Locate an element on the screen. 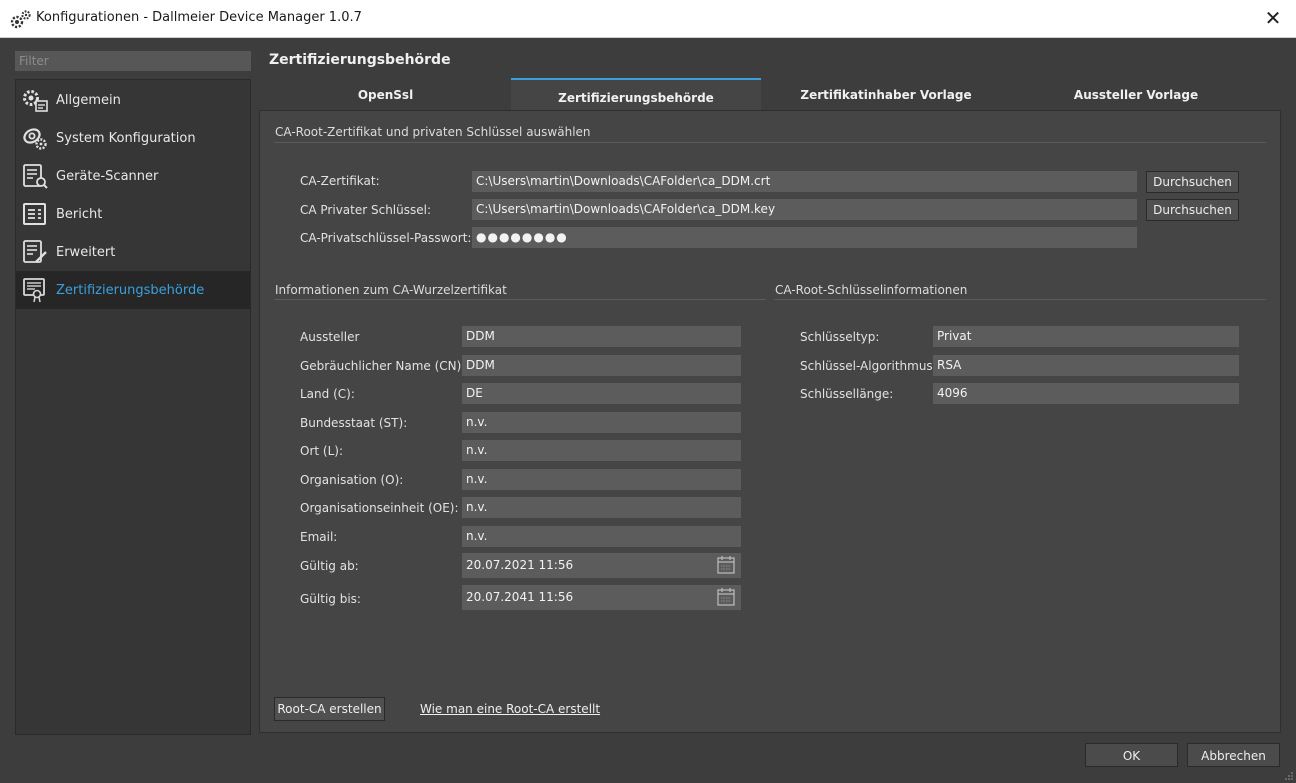 This screenshot has height=783, width=1296. resize-grip-icon is located at coordinates (1289, 776).